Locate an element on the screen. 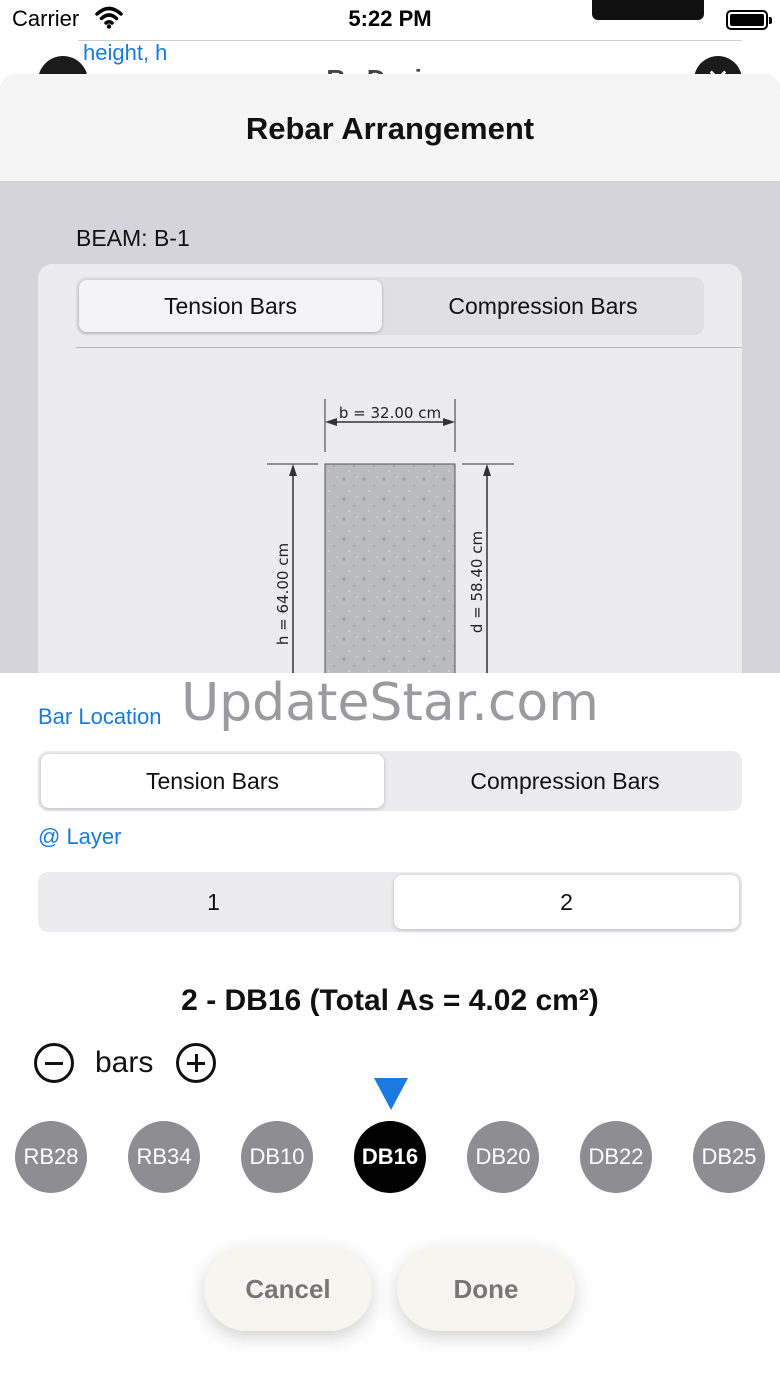  rebar-summary: 2 - DB16 (Total As = 4.02 cm²) is located at coordinates (390, 1000).